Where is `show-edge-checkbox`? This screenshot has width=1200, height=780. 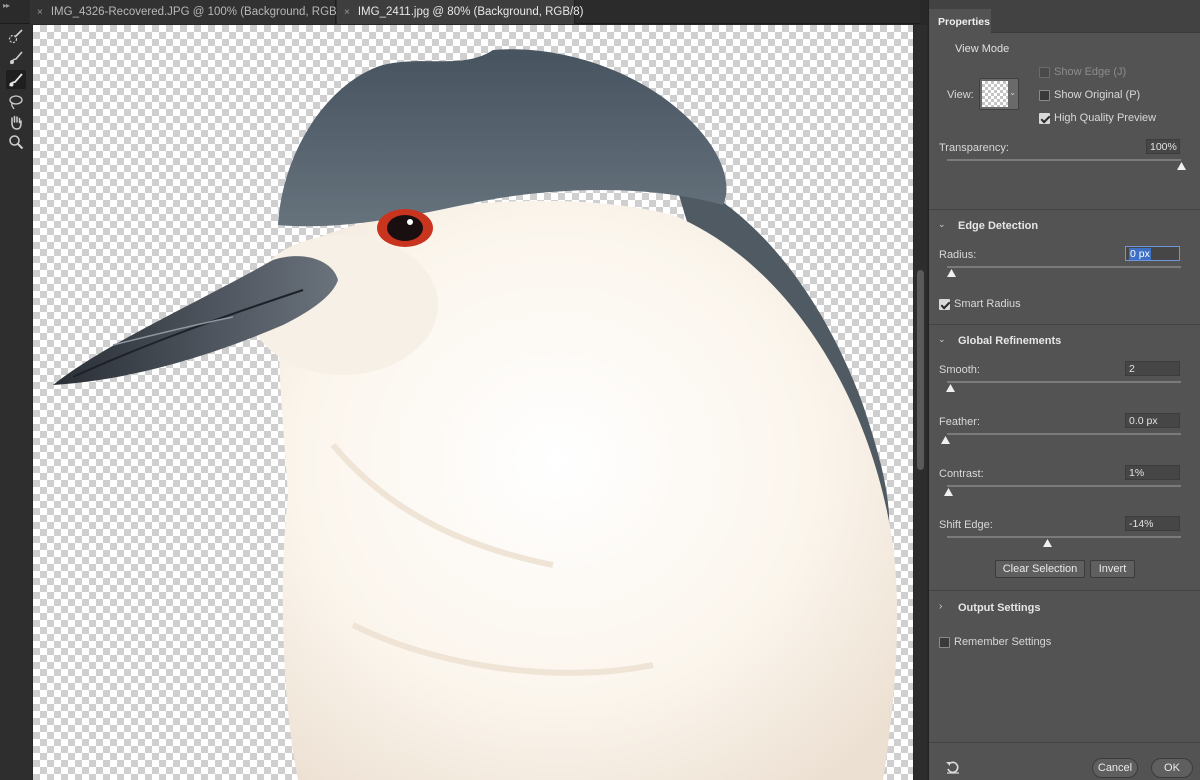
show-edge-checkbox is located at coordinates (1044, 72).